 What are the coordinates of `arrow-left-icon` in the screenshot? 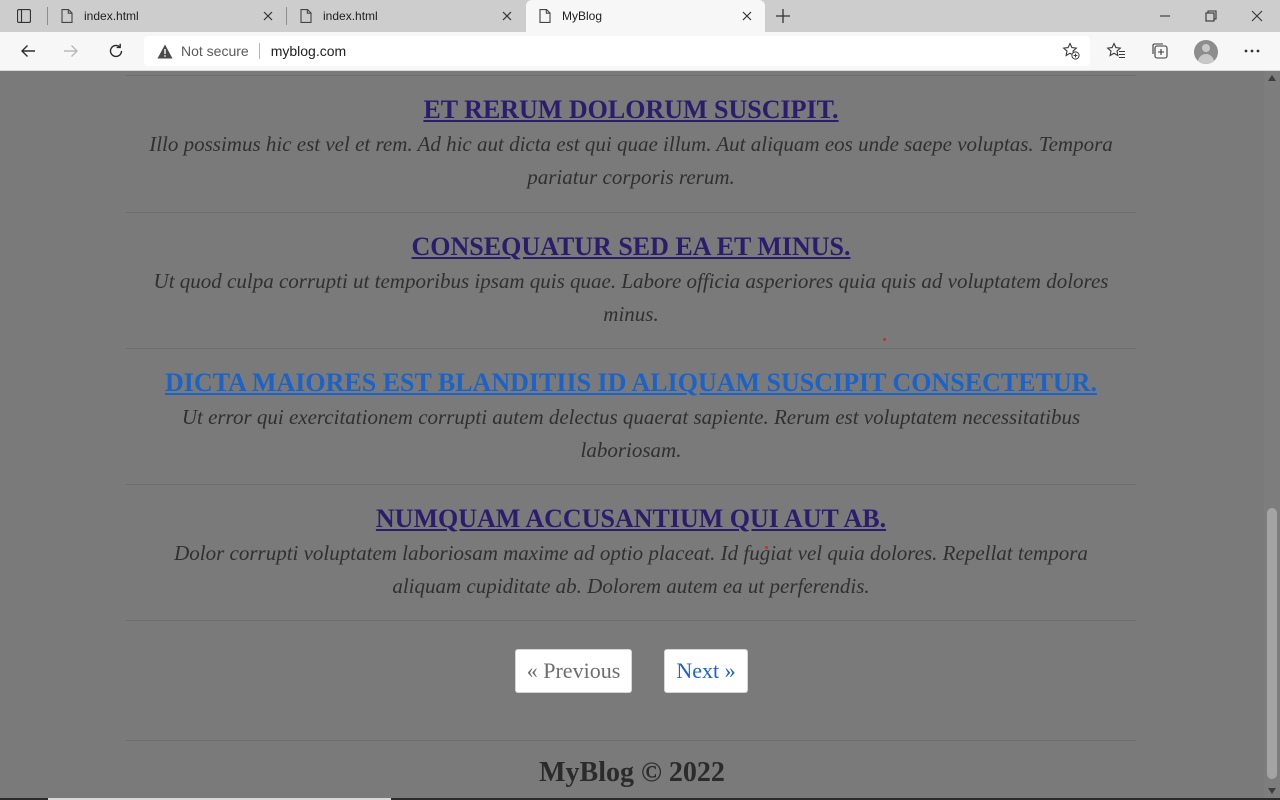 It's located at (28, 51).